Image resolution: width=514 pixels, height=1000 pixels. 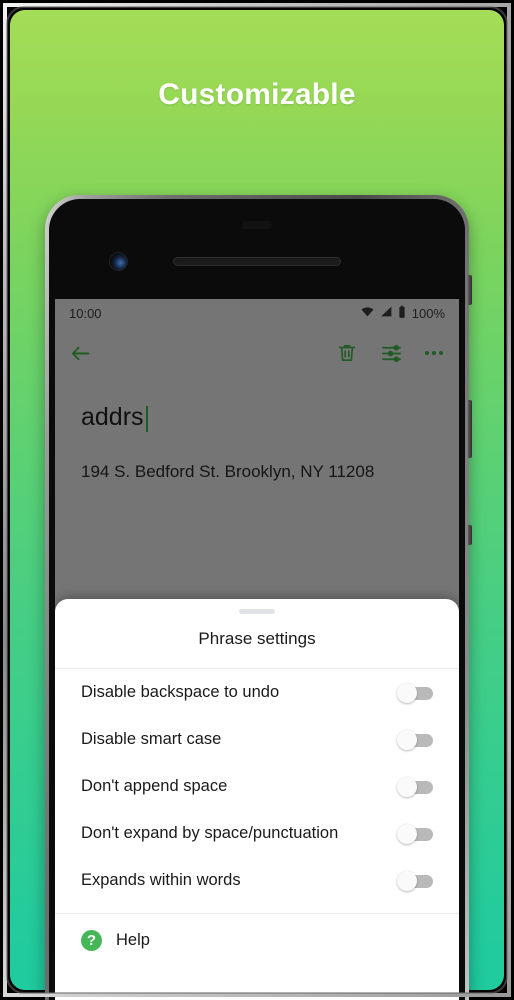 I want to click on setting-row: Don't append space, so click(x=257, y=786).